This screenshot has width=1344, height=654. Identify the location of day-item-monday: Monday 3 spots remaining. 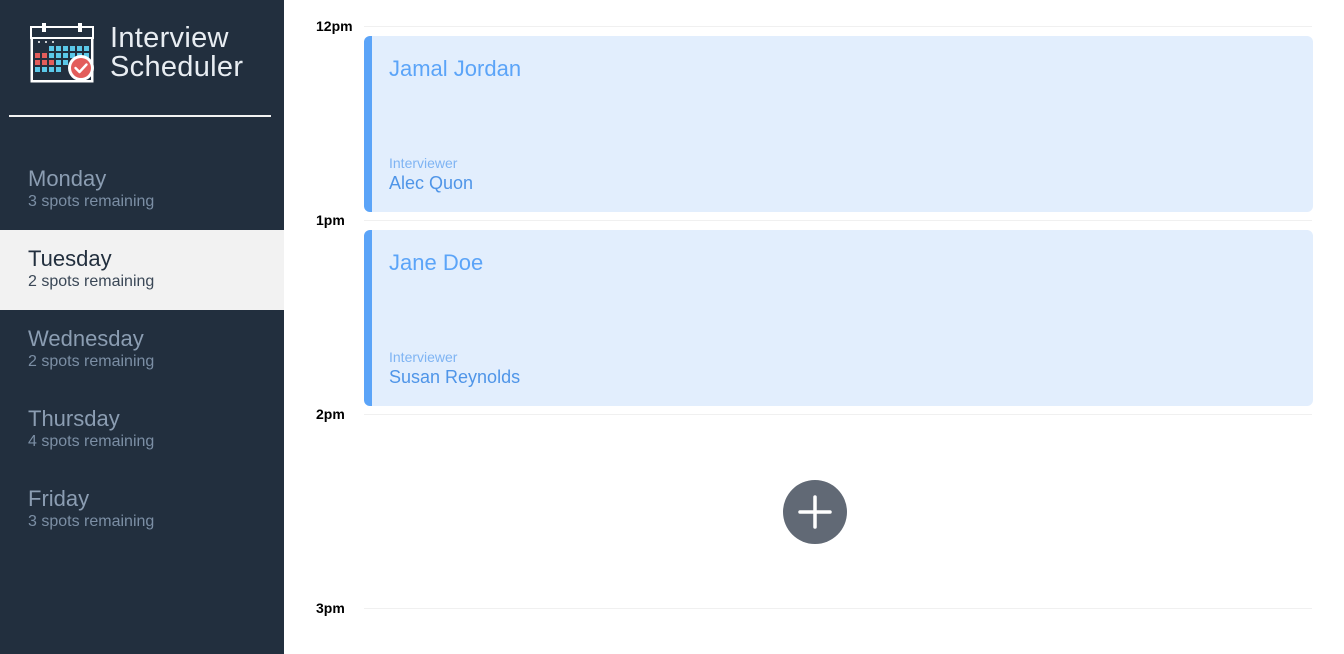
(142, 190).